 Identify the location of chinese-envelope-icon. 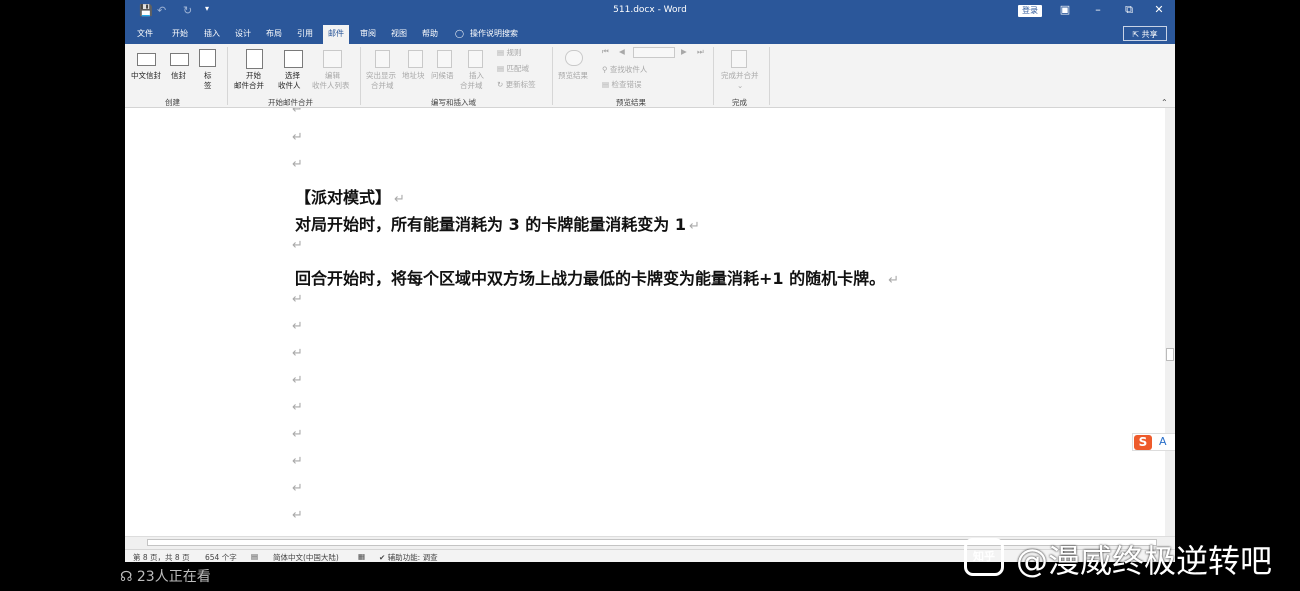
(146, 59).